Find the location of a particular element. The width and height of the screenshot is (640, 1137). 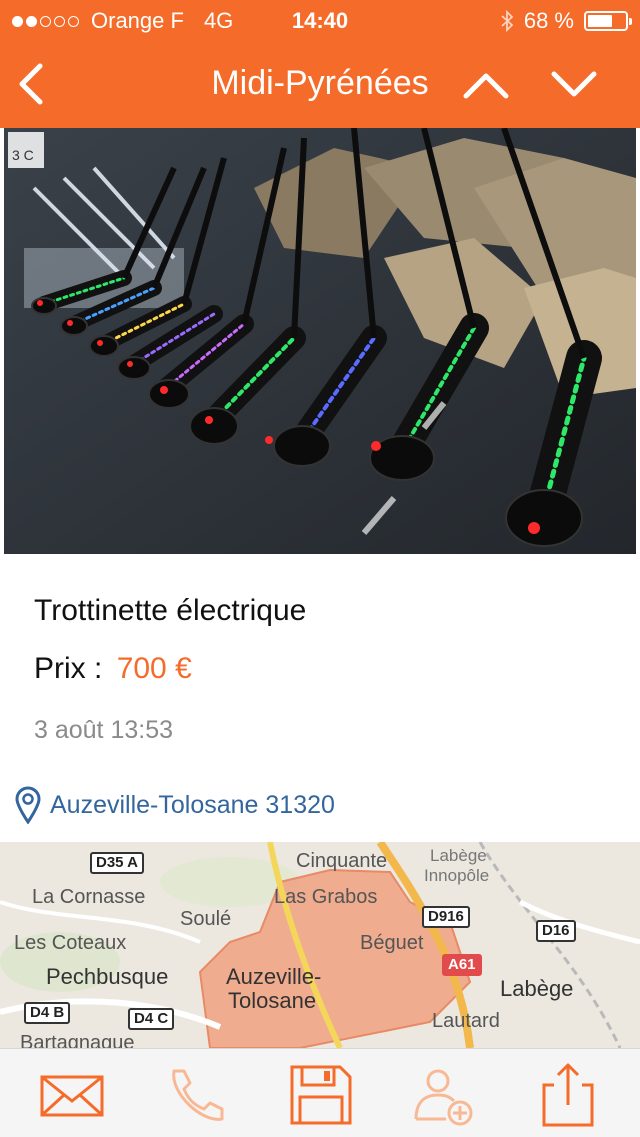

status-right: 68 % is located at coordinates (566, 21).